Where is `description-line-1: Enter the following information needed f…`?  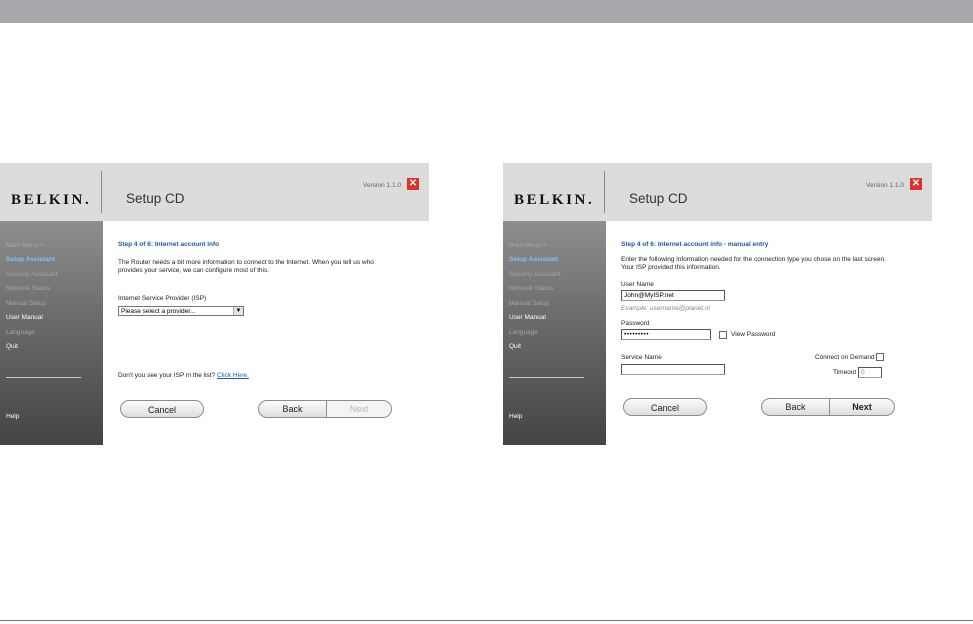 description-line-1: Enter the following information needed f… is located at coordinates (753, 259).